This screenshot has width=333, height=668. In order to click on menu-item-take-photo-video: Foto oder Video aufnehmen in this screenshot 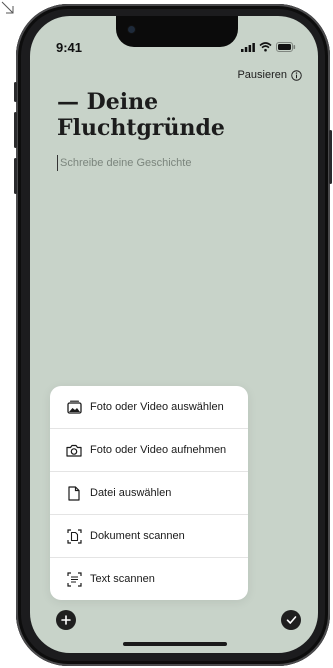, I will do `click(149, 450)`.